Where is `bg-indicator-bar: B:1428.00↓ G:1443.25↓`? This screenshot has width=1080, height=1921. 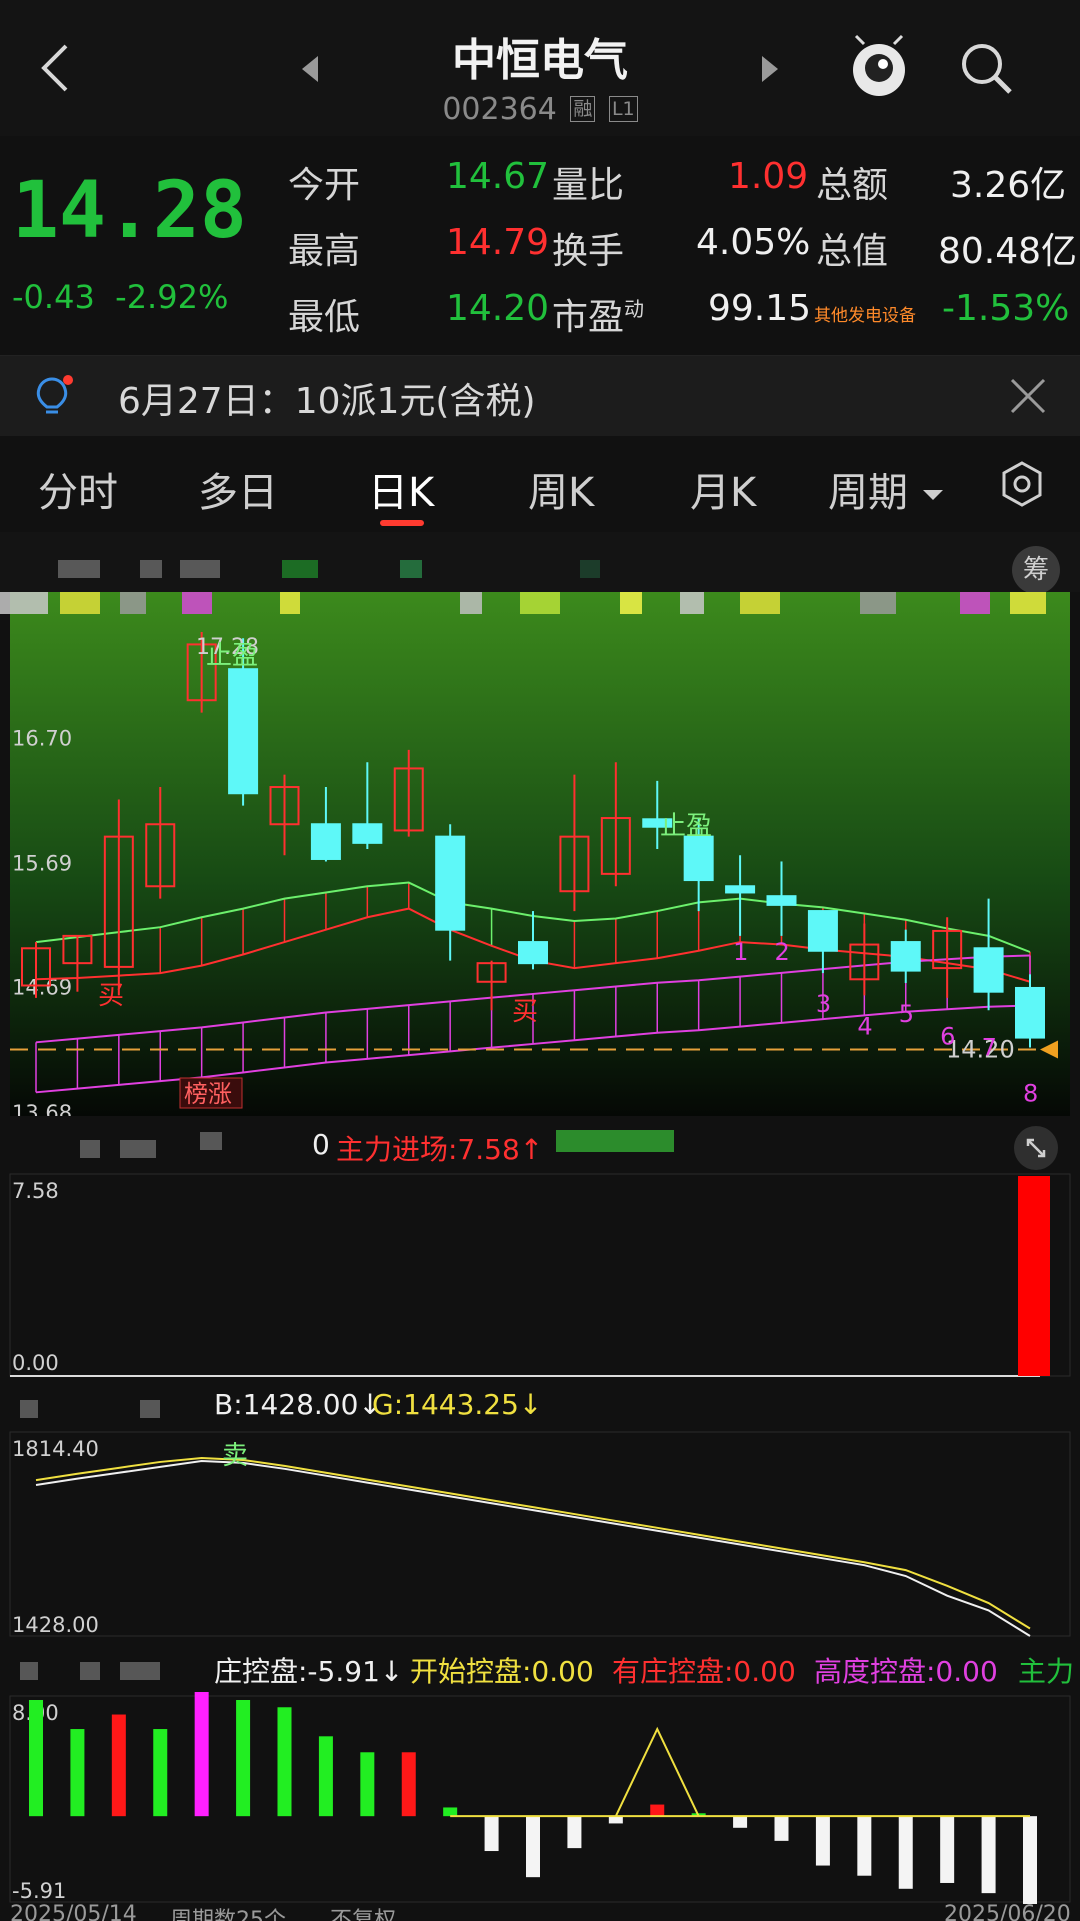
bg-indicator-bar: B:1428.00↓ G:1443.25↓ is located at coordinates (540, 1406).